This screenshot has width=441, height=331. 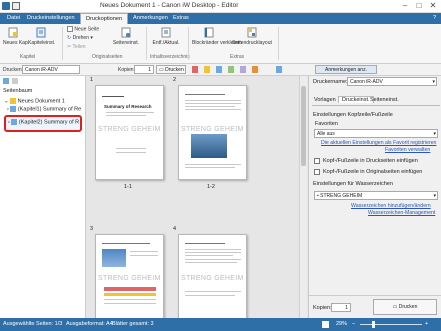 What do you see at coordinates (356, 99) in the screenshot?
I see `tab-druckeinst: Druckeinst.` at bounding box center [356, 99].